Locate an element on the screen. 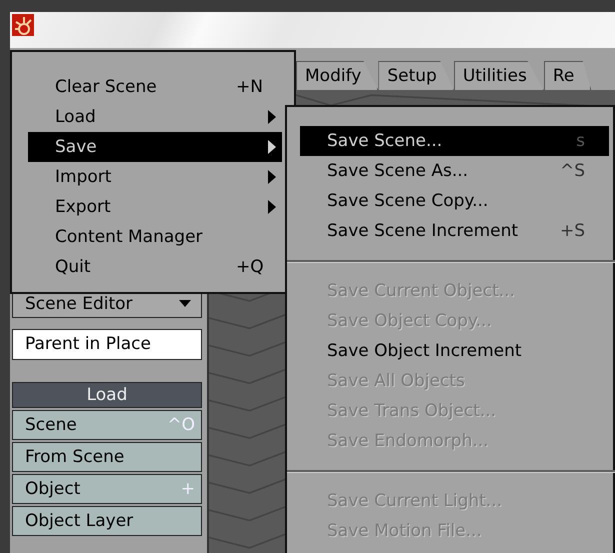 The width and height of the screenshot is (615, 553). menu-item: Clear Scene +N is located at coordinates (155, 87).